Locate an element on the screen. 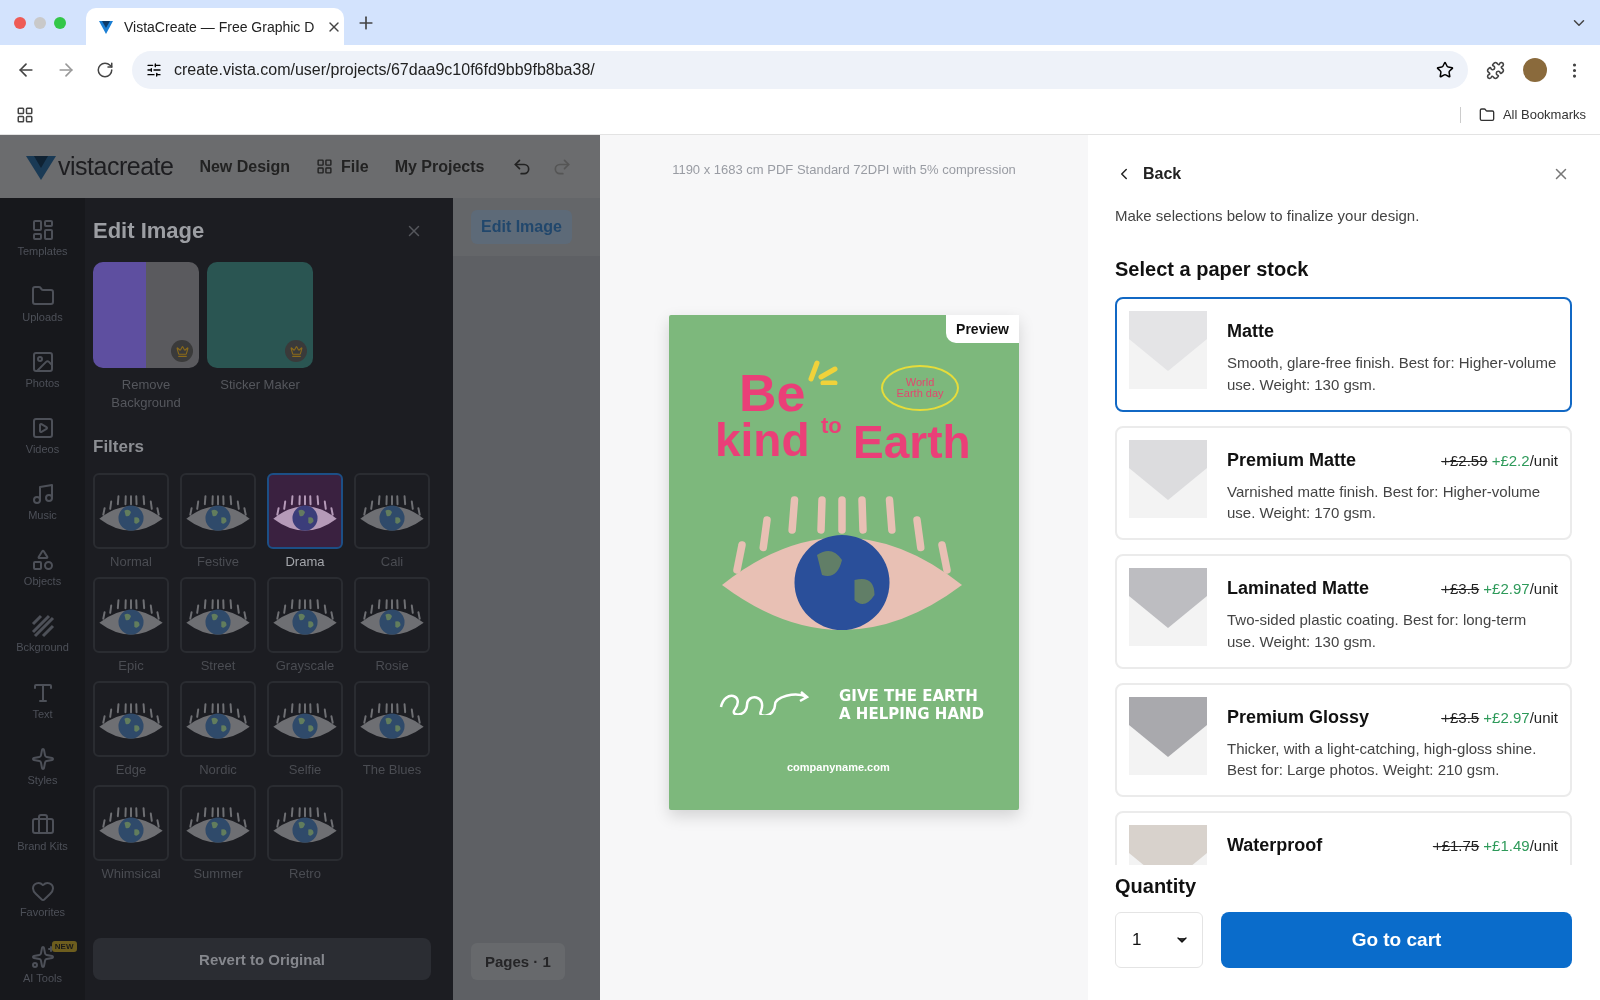 Image resolution: width=1600 pixels, height=1000 pixels. paper-stock-option: Laminated Matte +£3.5 +£2.97/unit Two-sided plastic coating. Best for: long-term use. Weight: 130 gsm. is located at coordinates (1343, 611).